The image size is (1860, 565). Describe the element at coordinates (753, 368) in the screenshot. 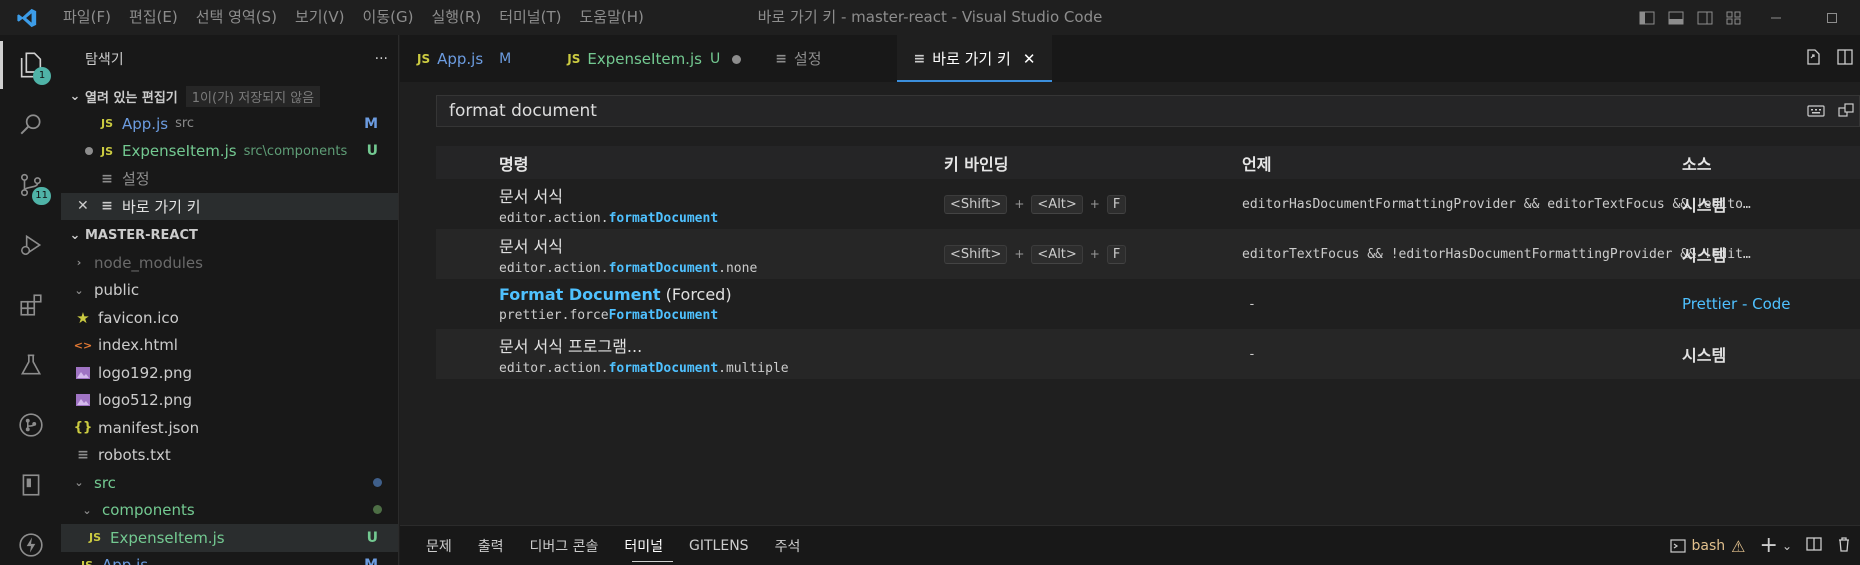

I see `command-id-suffix: .multiple` at that location.